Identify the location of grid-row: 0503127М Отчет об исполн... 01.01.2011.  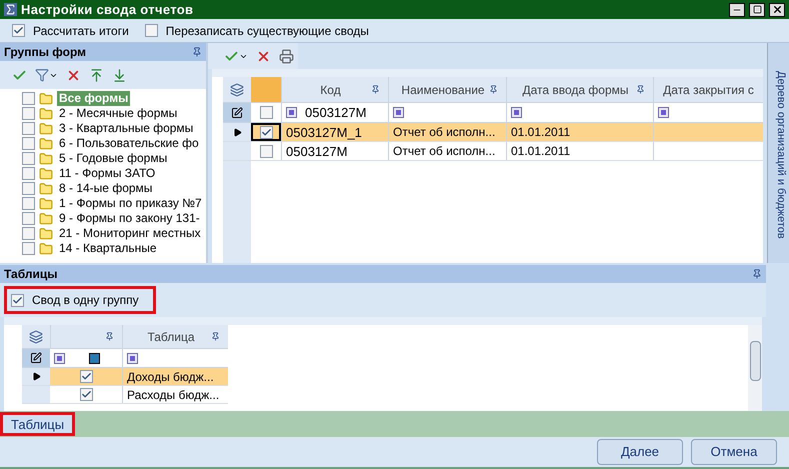
(493, 151).